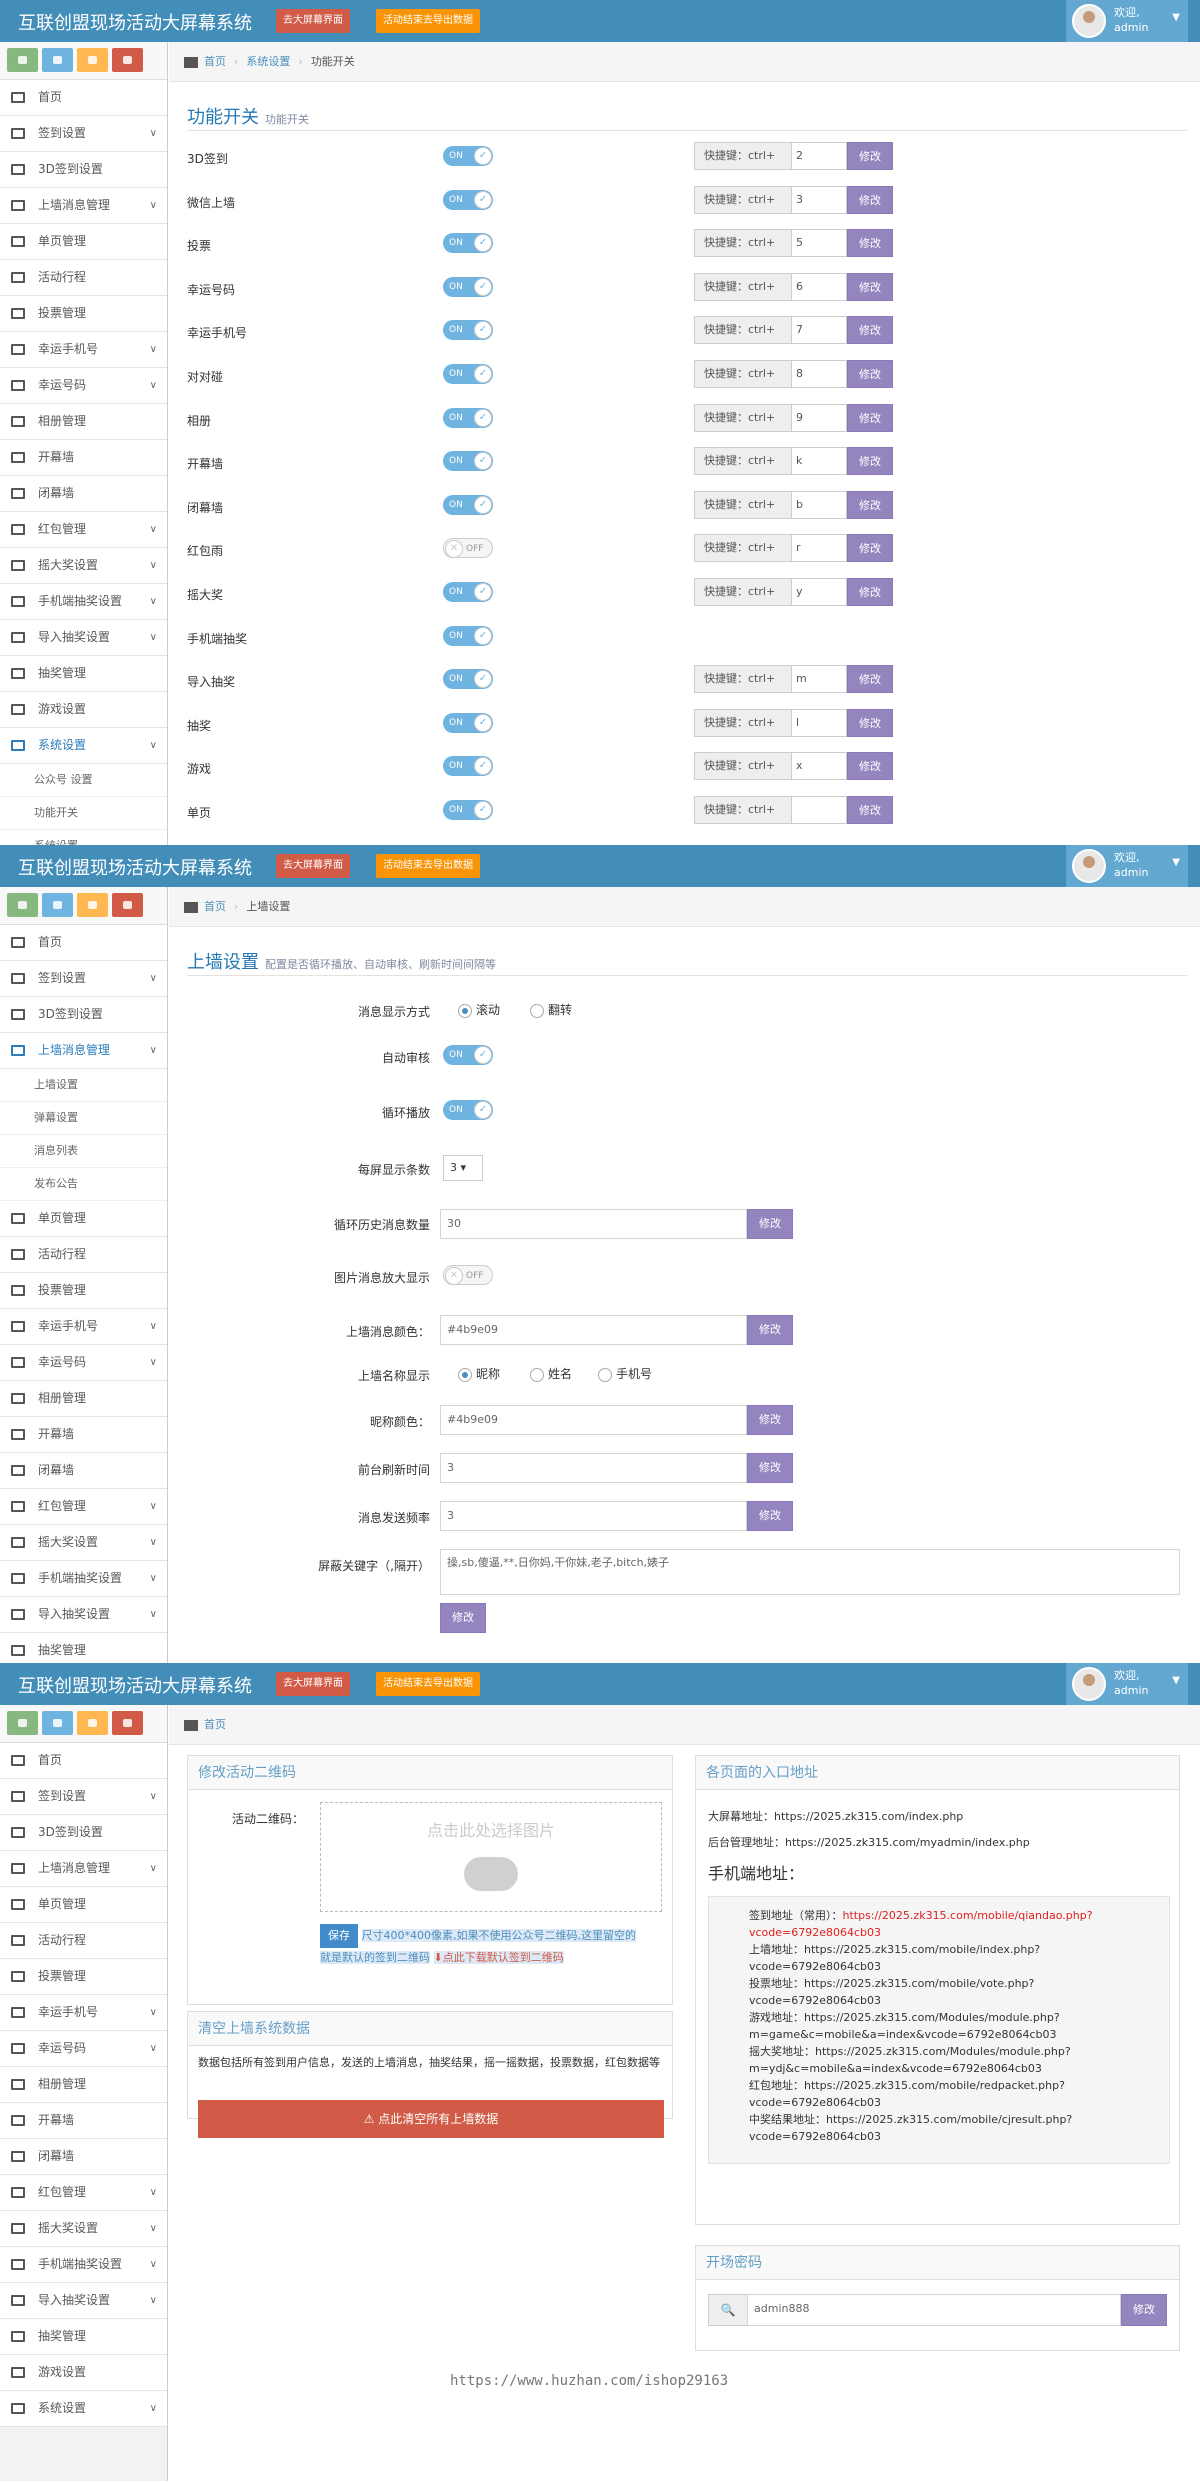  What do you see at coordinates (83, 1051) in the screenshot?
I see `sidebar-item-wall: 上墙消息管理 ∨` at bounding box center [83, 1051].